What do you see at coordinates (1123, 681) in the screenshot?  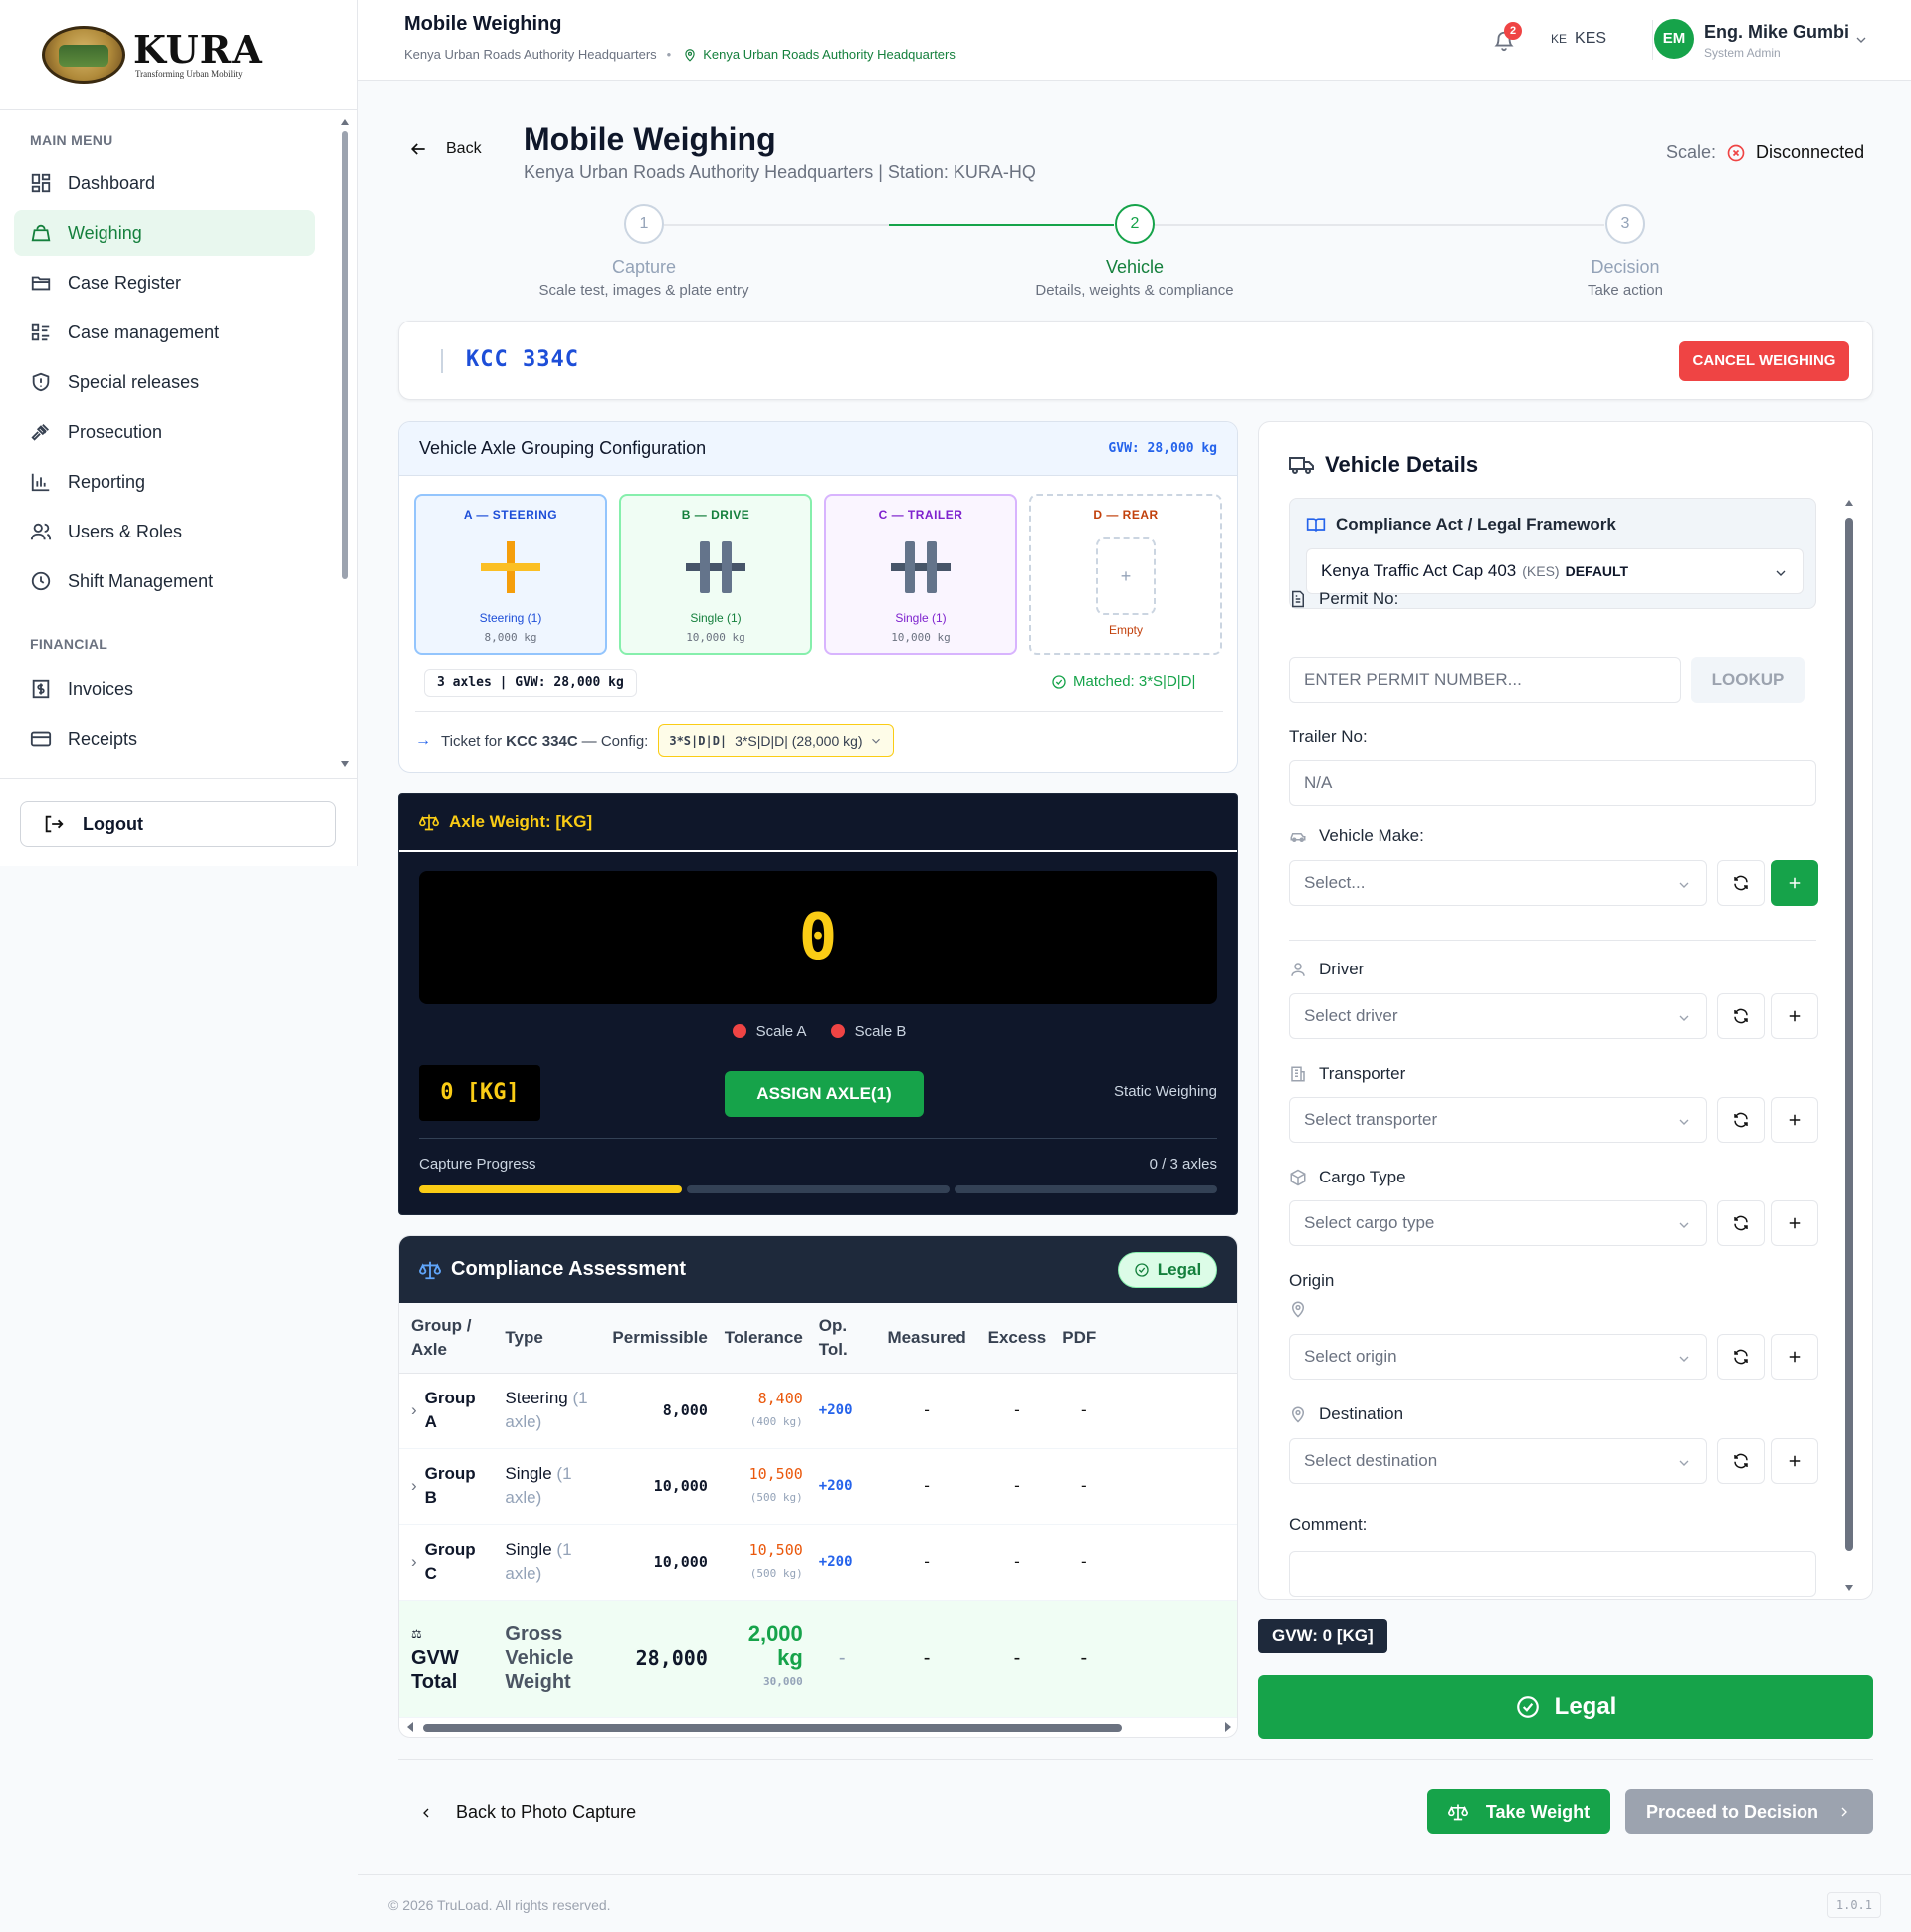 I see `config-matched: Matched: 3*S|D|D|` at bounding box center [1123, 681].